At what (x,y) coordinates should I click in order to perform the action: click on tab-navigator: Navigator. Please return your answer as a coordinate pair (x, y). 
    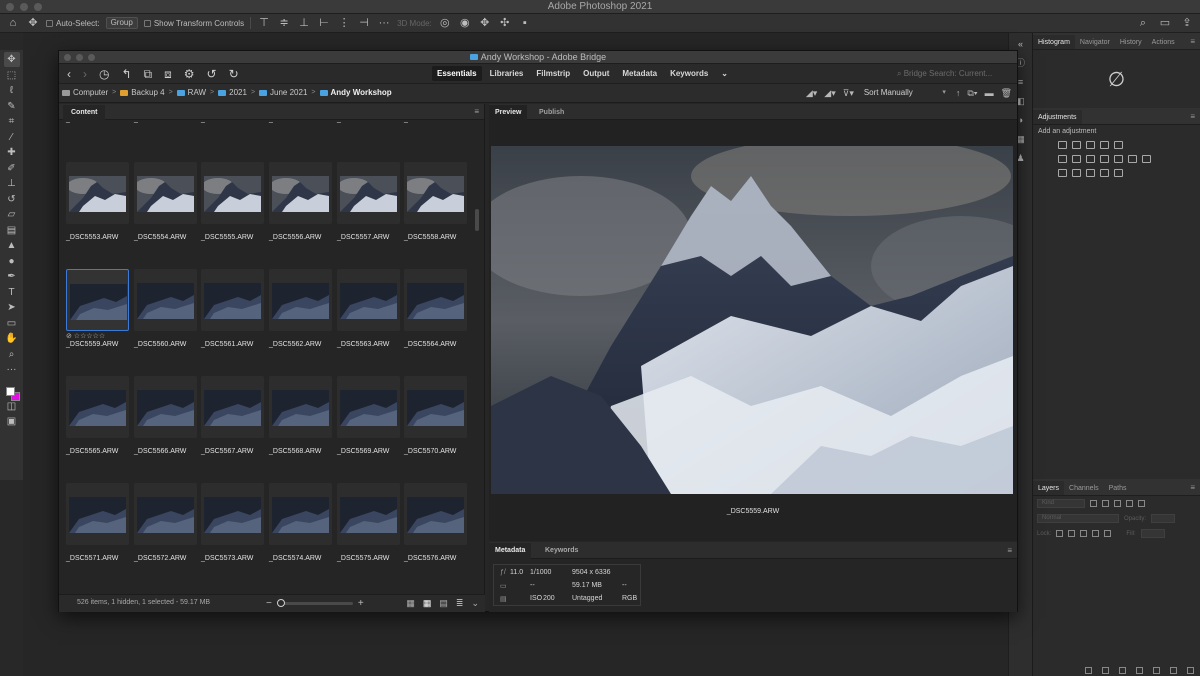
    Looking at the image, I should click on (1095, 44).